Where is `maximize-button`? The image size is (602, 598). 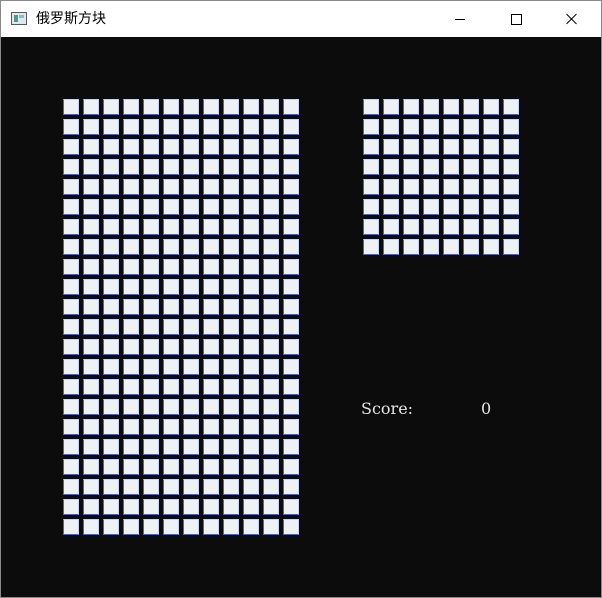
maximize-button is located at coordinates (516, 19).